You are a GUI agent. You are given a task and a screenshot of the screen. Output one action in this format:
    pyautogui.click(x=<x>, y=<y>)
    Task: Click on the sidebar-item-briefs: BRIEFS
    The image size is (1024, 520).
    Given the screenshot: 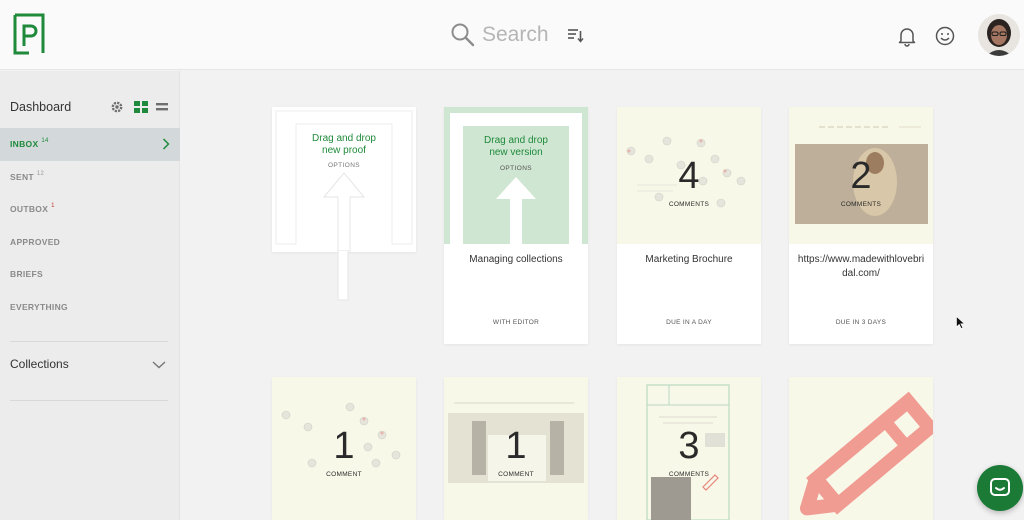 What is the action you would take?
    pyautogui.click(x=90, y=274)
    